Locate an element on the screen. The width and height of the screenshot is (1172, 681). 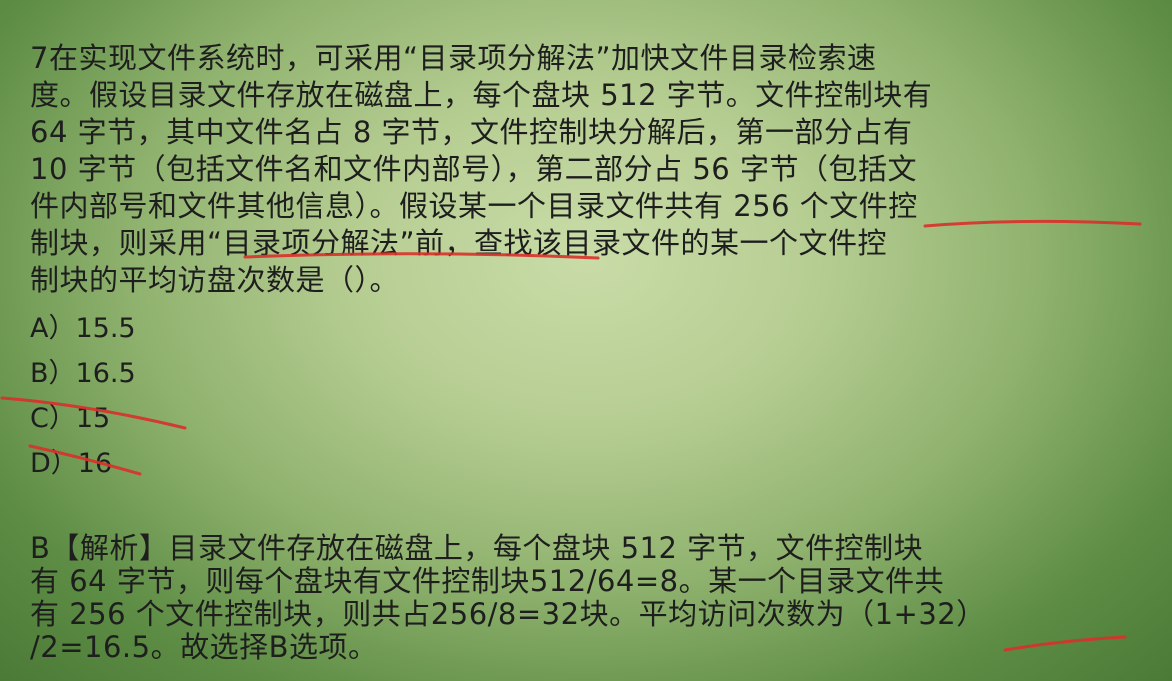
option-d: D）16 is located at coordinates (71, 463).